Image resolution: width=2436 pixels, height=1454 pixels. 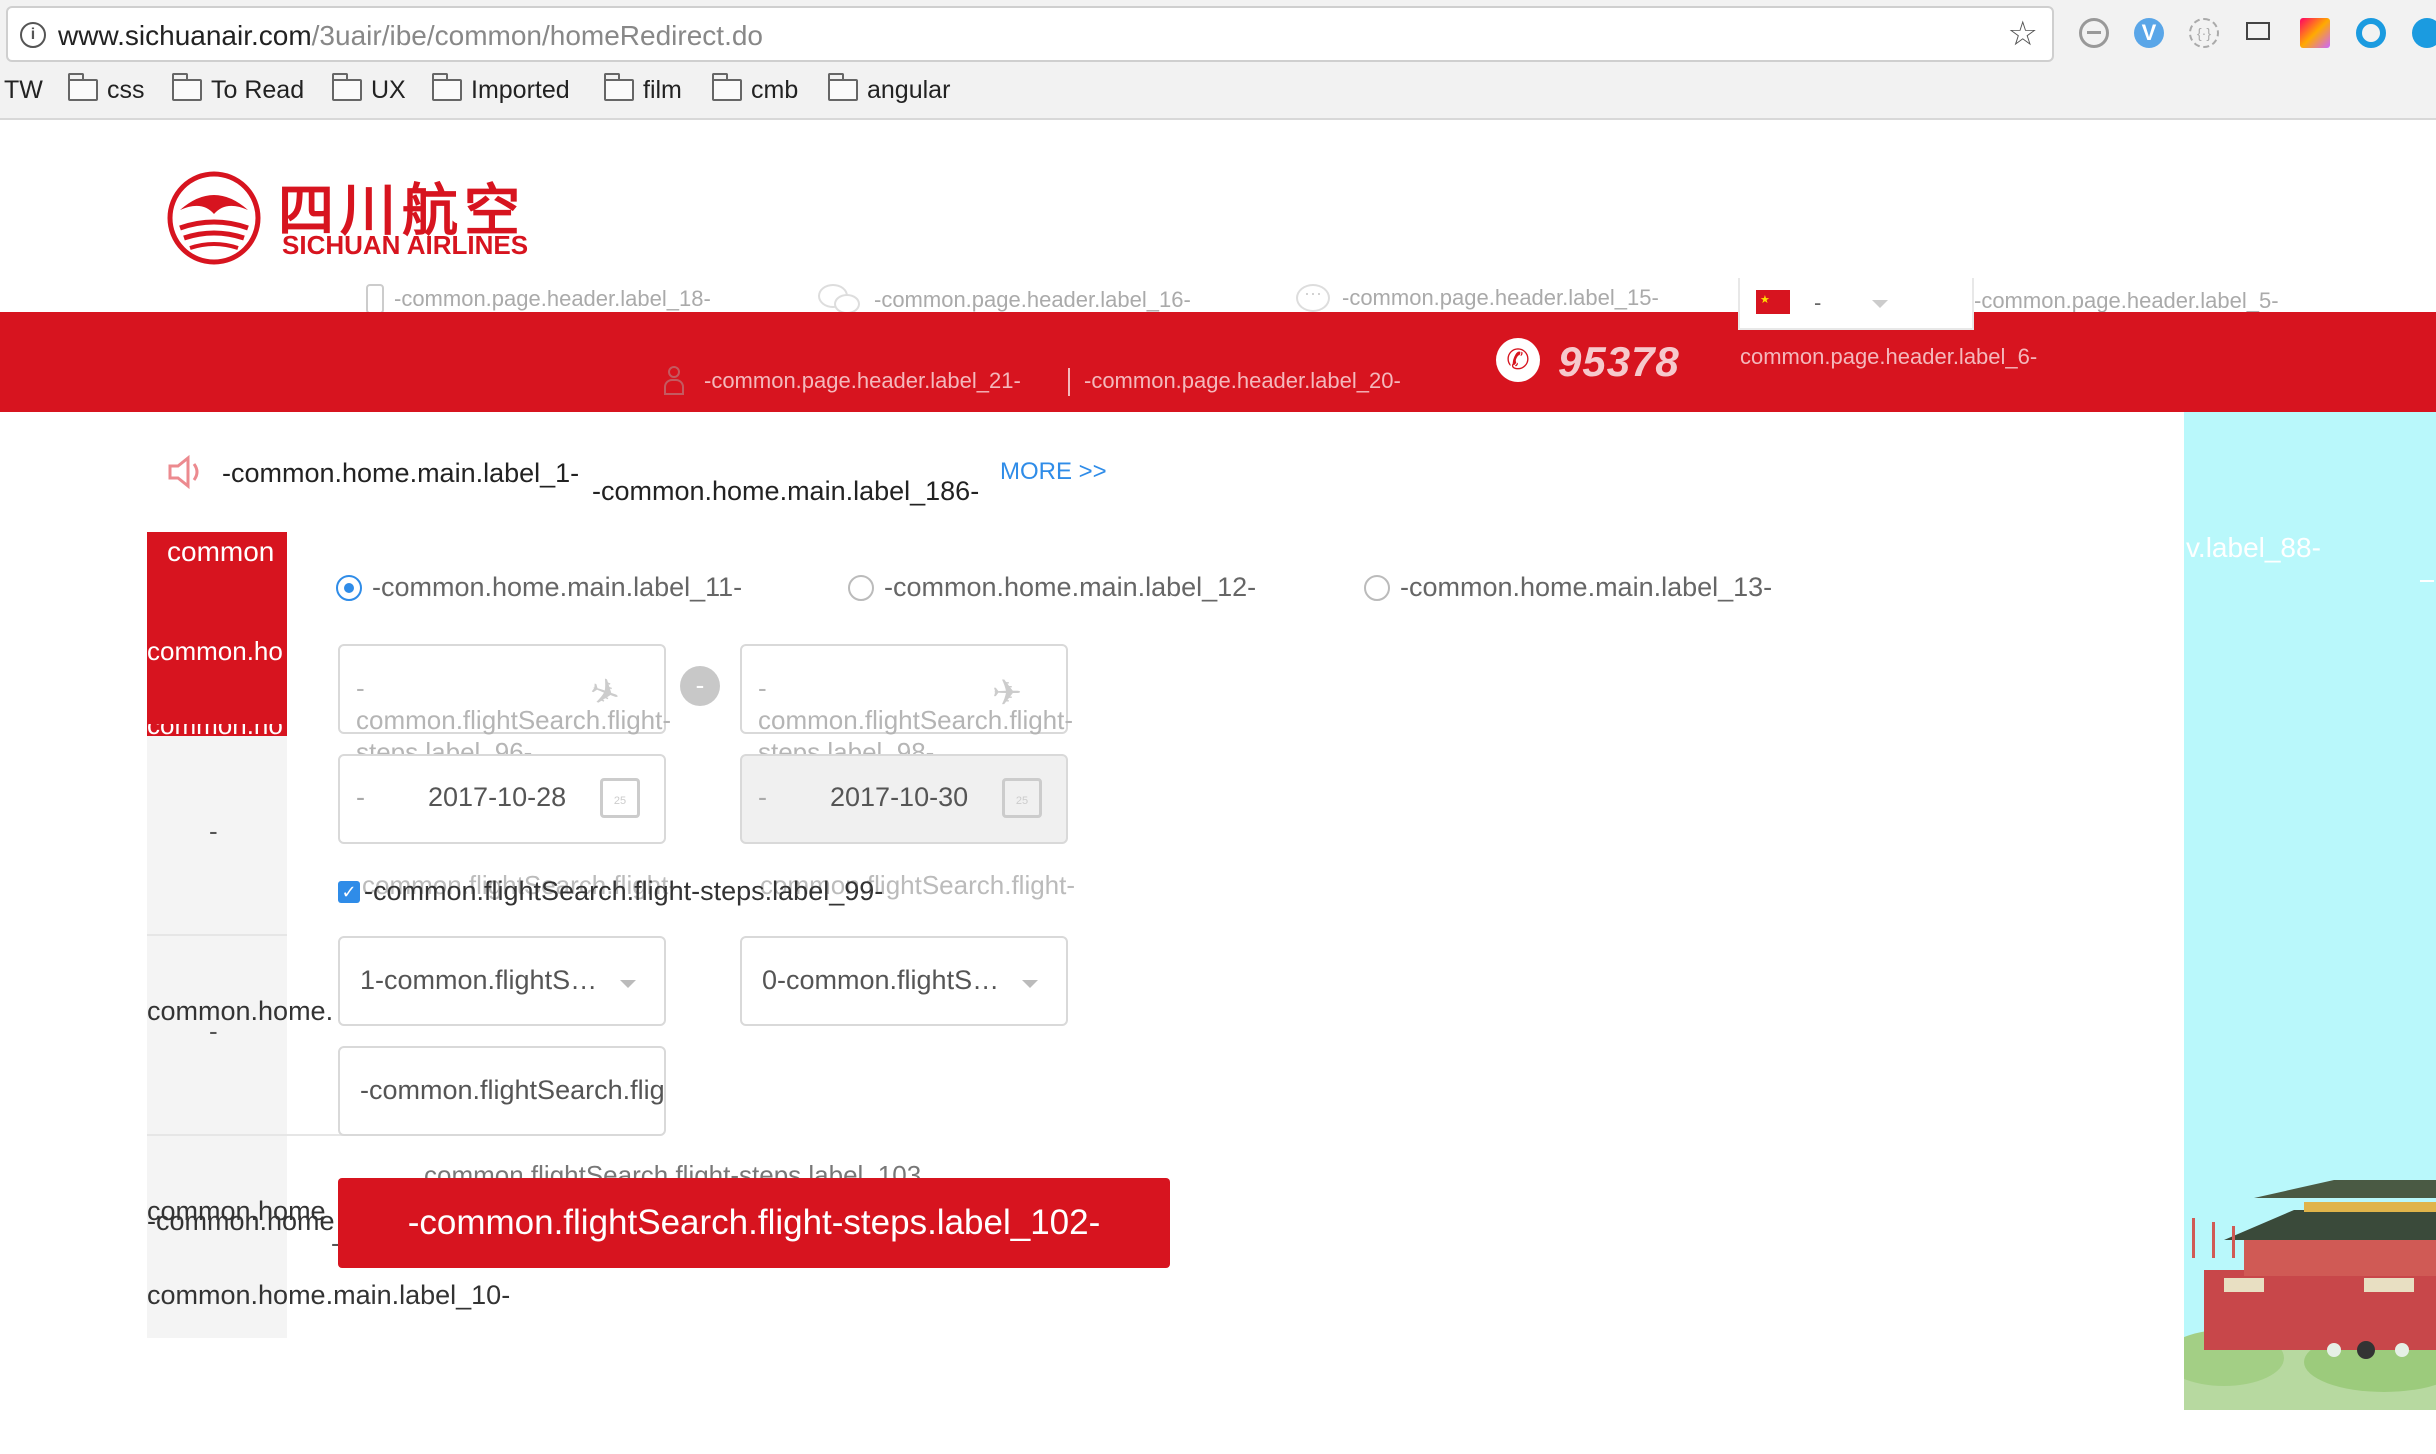 I want to click on bookmark-cmb: cmb, so click(x=755, y=90).